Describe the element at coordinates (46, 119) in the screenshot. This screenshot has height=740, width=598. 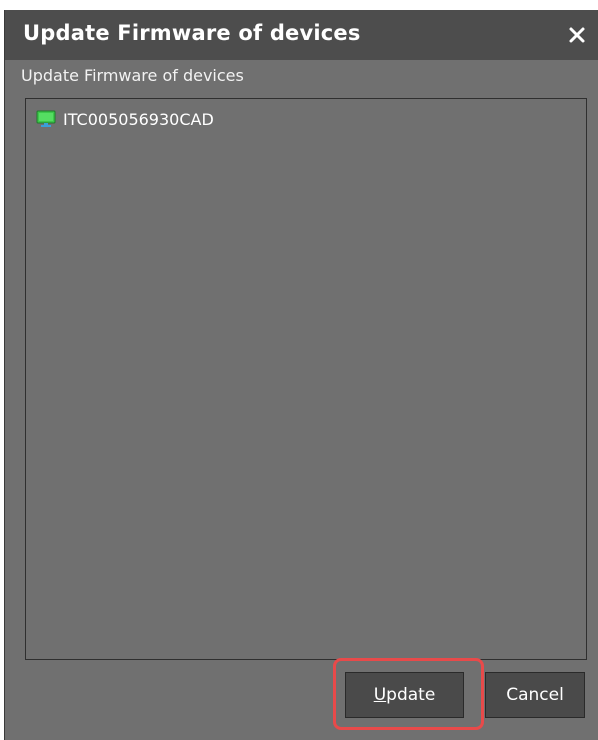
I see `monitor-icon` at that location.